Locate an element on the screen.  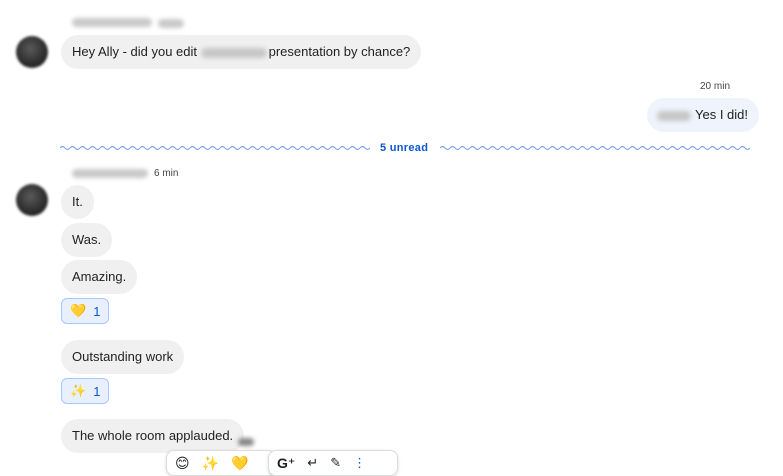
message-text: The whole room applauded. is located at coordinates (153, 435).